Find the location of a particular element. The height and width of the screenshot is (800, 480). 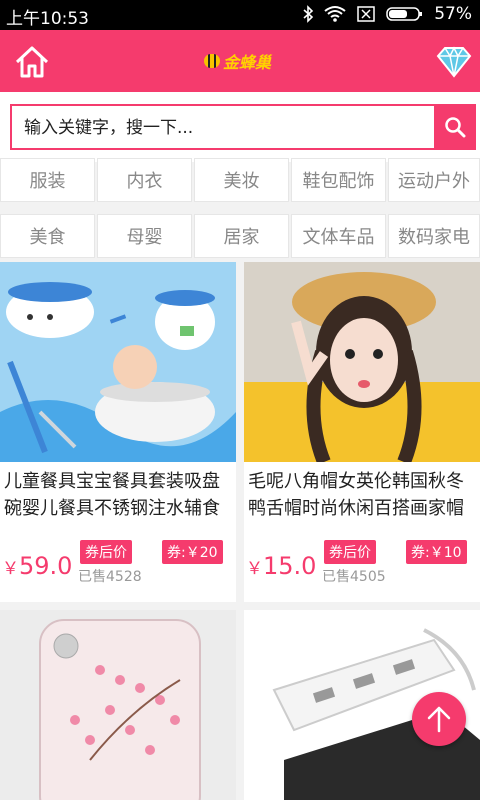

status-icons: 57% is located at coordinates (387, 14).